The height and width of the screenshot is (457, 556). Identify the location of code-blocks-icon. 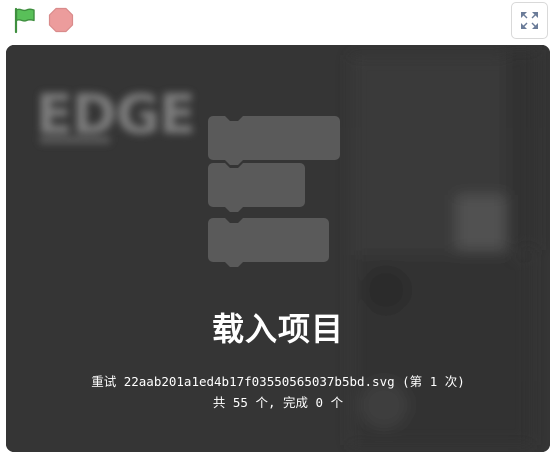
(274, 191).